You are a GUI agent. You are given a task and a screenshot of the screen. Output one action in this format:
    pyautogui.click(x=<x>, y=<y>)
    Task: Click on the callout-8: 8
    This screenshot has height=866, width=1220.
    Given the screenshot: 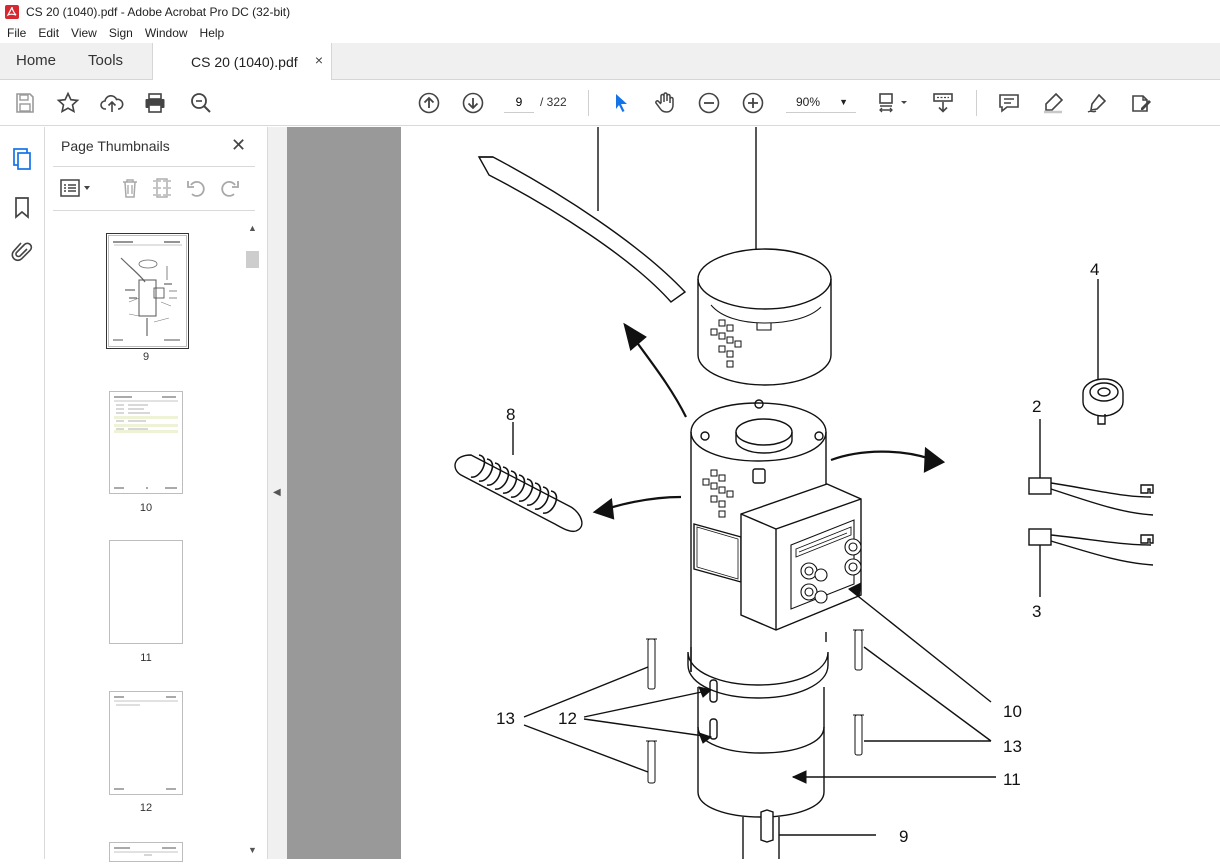 What is the action you would take?
    pyautogui.click(x=510, y=414)
    